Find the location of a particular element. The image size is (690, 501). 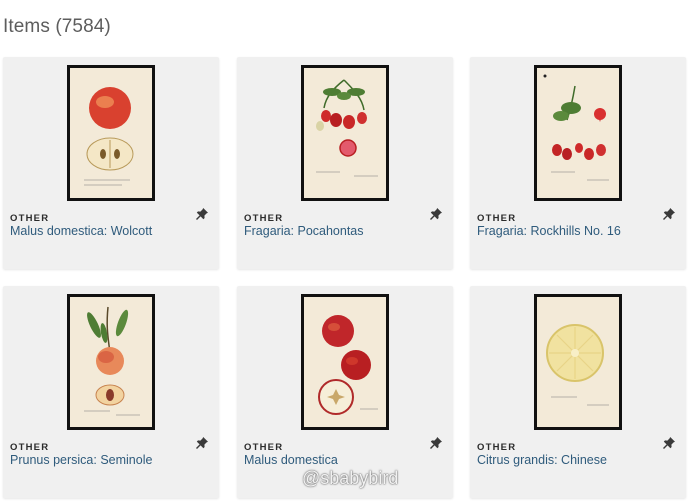

item-card-malus-domestica: OTHER Malus domestica is located at coordinates (345, 392).